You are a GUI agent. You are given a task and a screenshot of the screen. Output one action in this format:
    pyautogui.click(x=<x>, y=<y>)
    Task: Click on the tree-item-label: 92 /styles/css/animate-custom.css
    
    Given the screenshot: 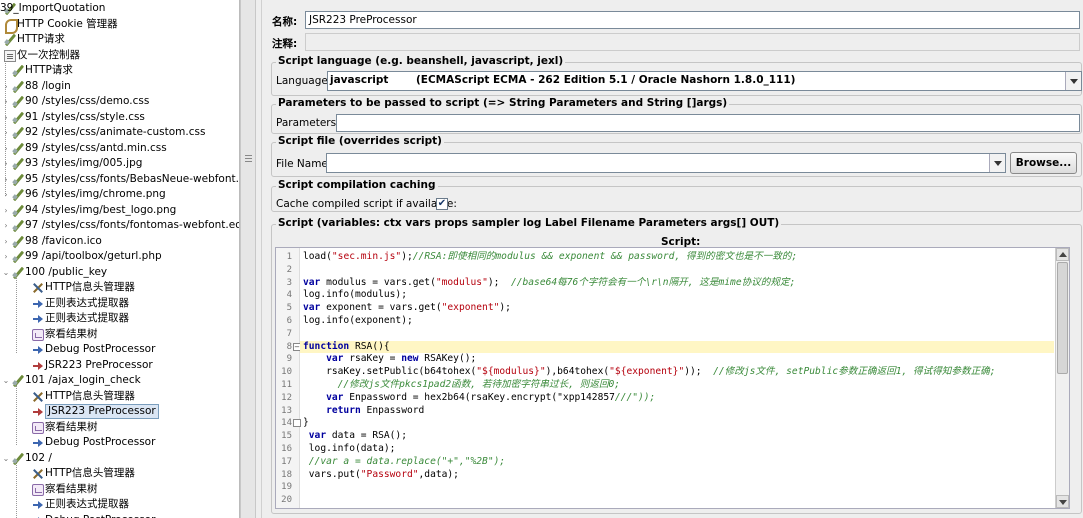 What is the action you would take?
    pyautogui.click(x=115, y=132)
    